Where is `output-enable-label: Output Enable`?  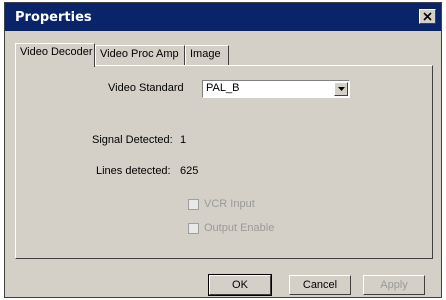
output-enable-label: Output Enable is located at coordinates (239, 228).